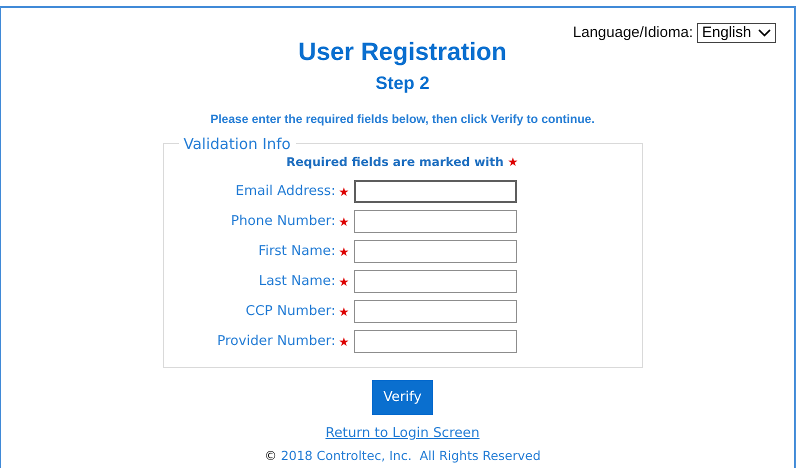 The height and width of the screenshot is (468, 796). I want to click on field-label: Provider Number:, so click(276, 342).